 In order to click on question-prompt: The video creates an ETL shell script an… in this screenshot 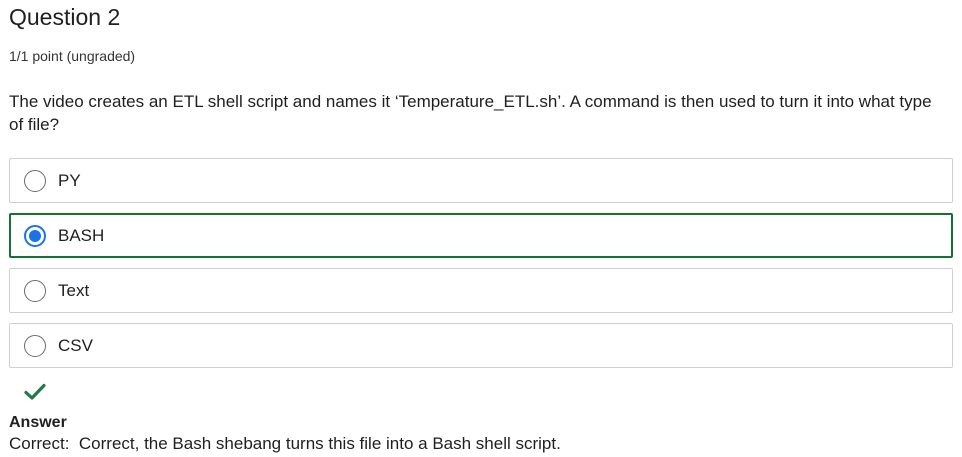, I will do `click(470, 113)`.